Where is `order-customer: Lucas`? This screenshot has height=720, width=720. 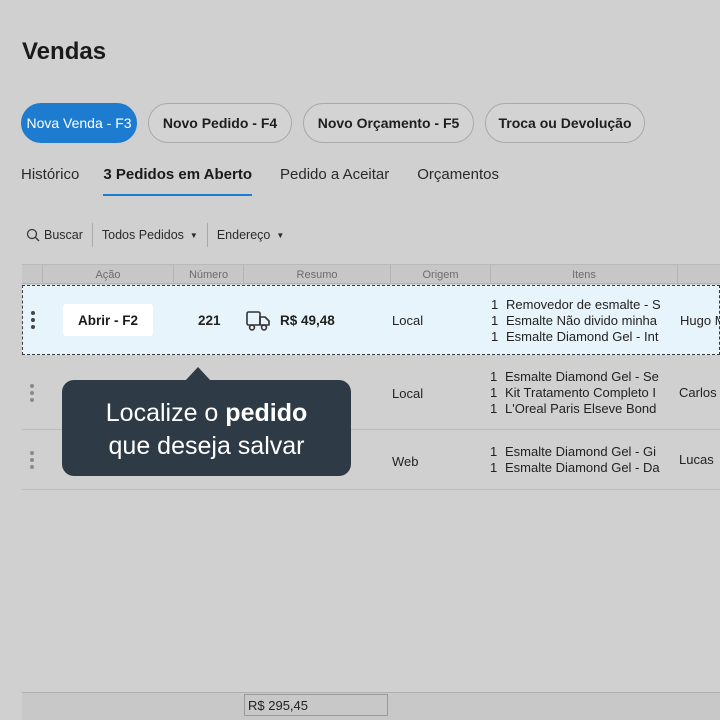 order-customer: Lucas is located at coordinates (696, 459).